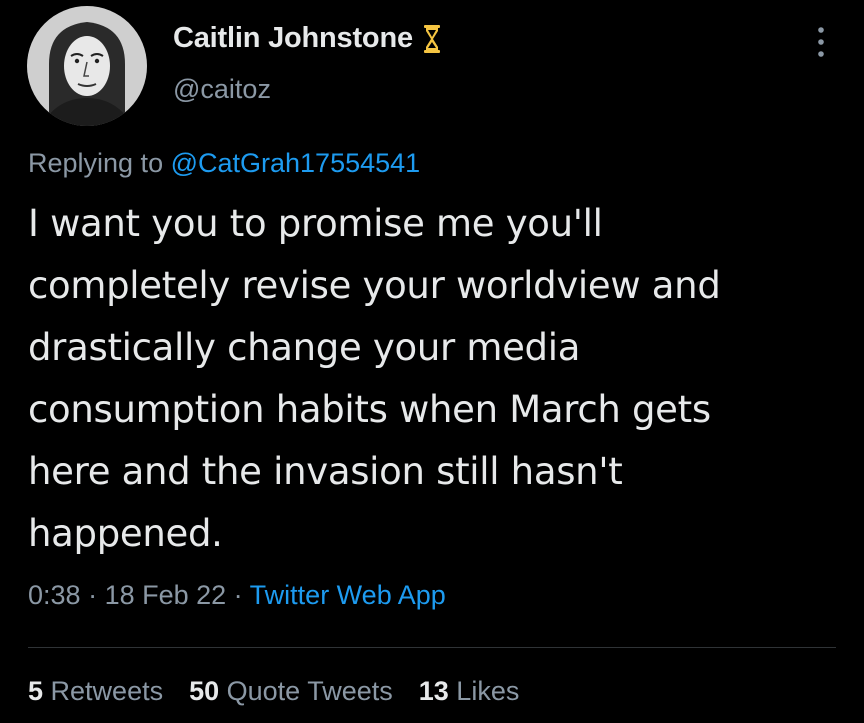 The height and width of the screenshot is (723, 864). I want to click on avatar-portrait, so click(87, 66).